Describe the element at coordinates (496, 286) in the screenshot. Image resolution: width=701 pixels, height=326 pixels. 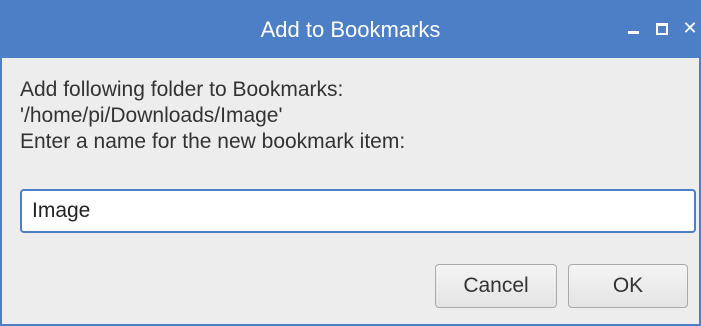
I see `cancel-button: Cancel` at that location.